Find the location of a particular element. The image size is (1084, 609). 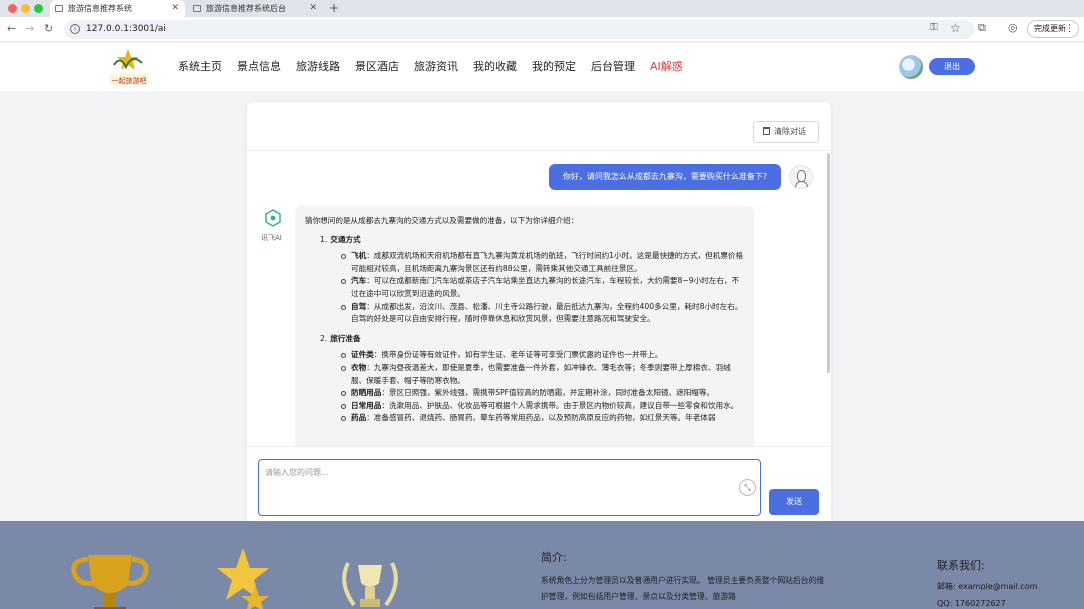

trash-icon is located at coordinates (766, 131).